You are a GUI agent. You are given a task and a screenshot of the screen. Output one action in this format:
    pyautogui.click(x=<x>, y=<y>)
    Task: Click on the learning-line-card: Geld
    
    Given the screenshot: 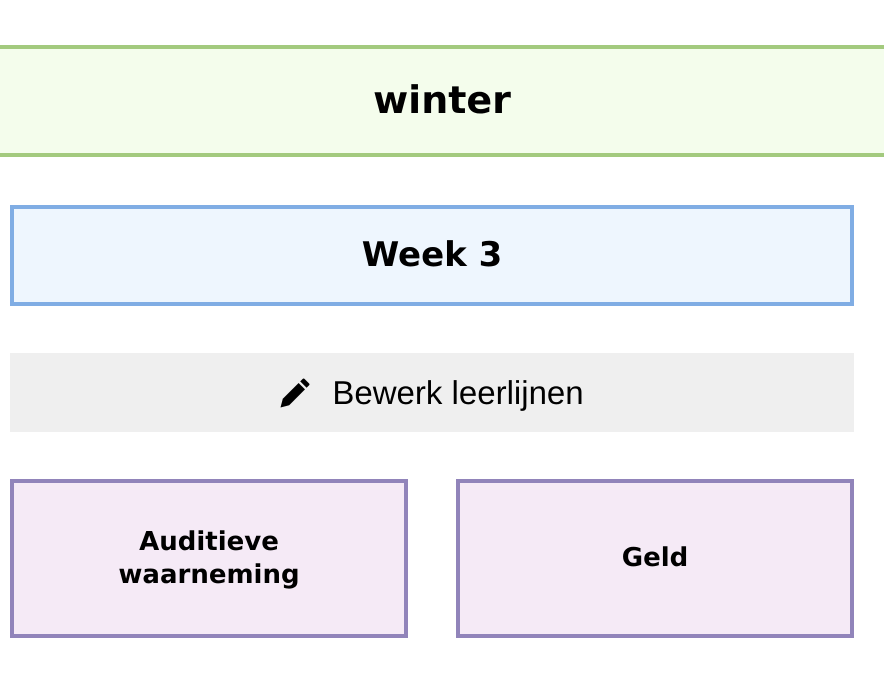 What is the action you would take?
    pyautogui.click(x=655, y=558)
    